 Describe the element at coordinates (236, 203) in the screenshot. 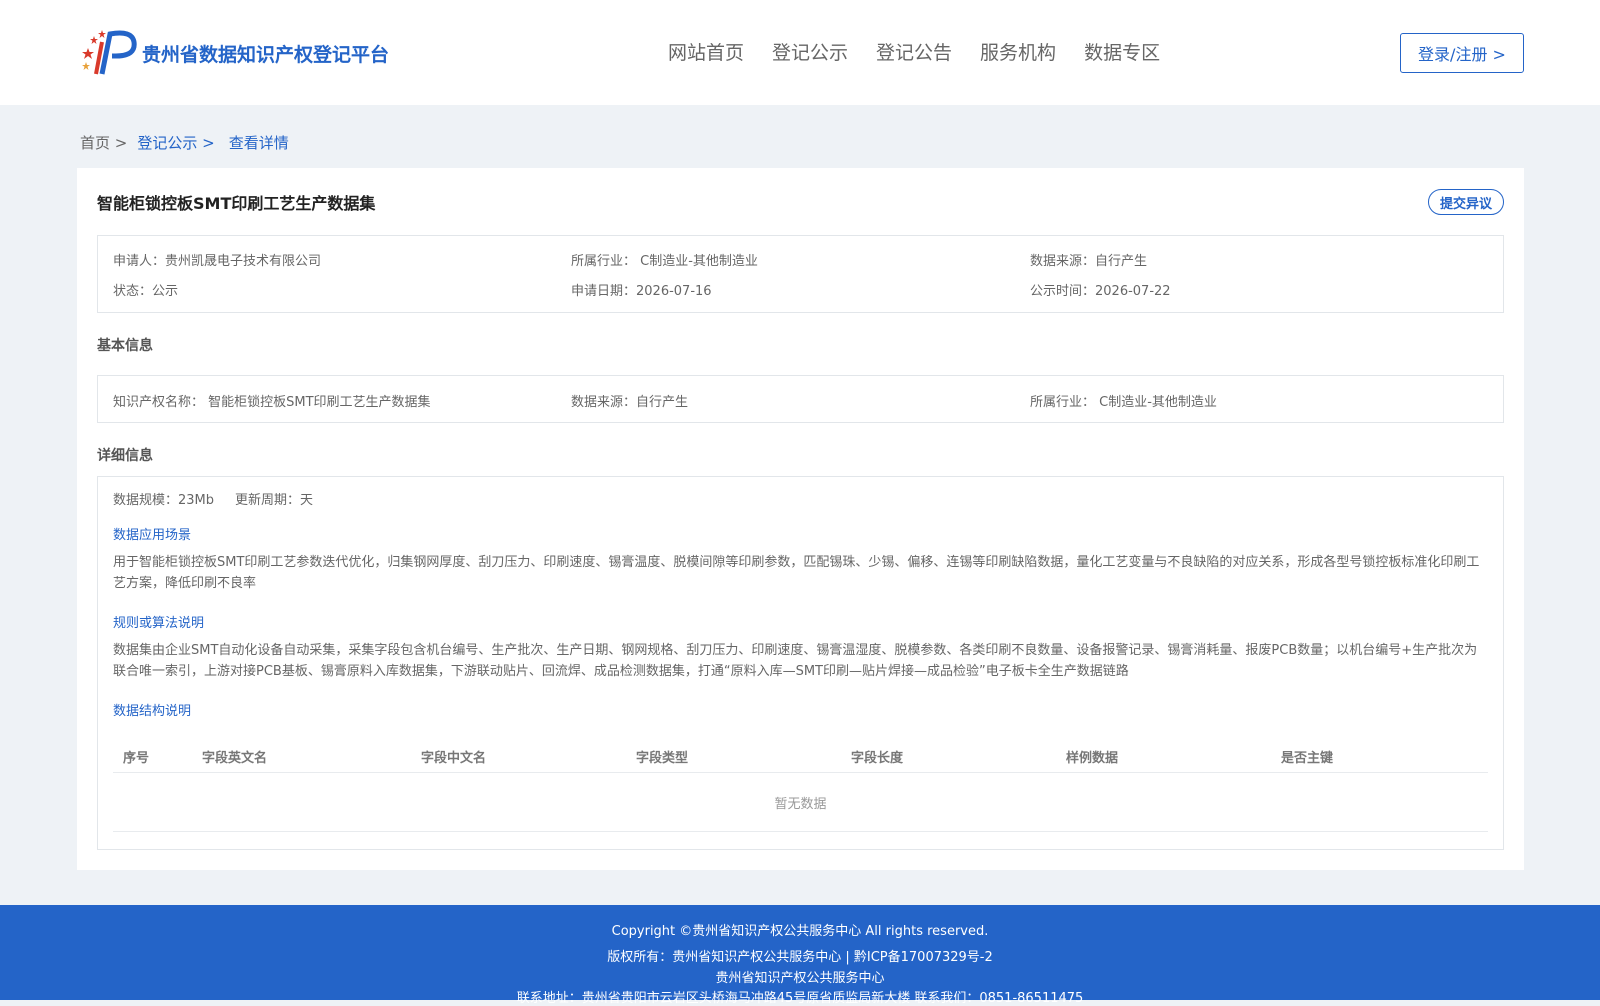

I see `page-title: 智能柜锁控板SMT印刷工艺生产数据集` at that location.